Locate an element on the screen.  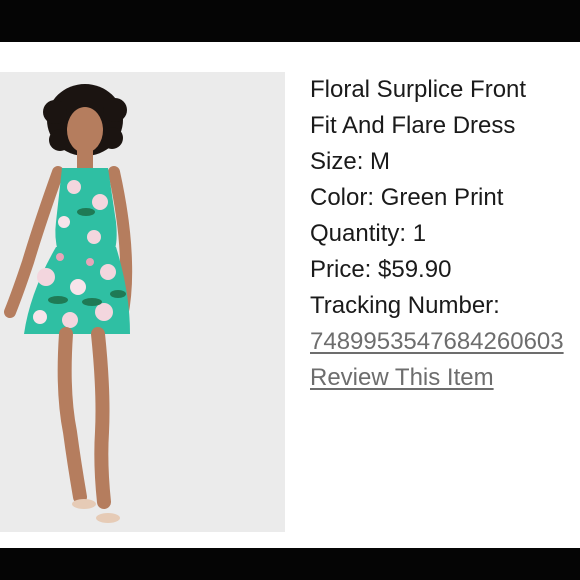
product-title-line-1: Floral Surplice Front is located at coordinates (418, 89).